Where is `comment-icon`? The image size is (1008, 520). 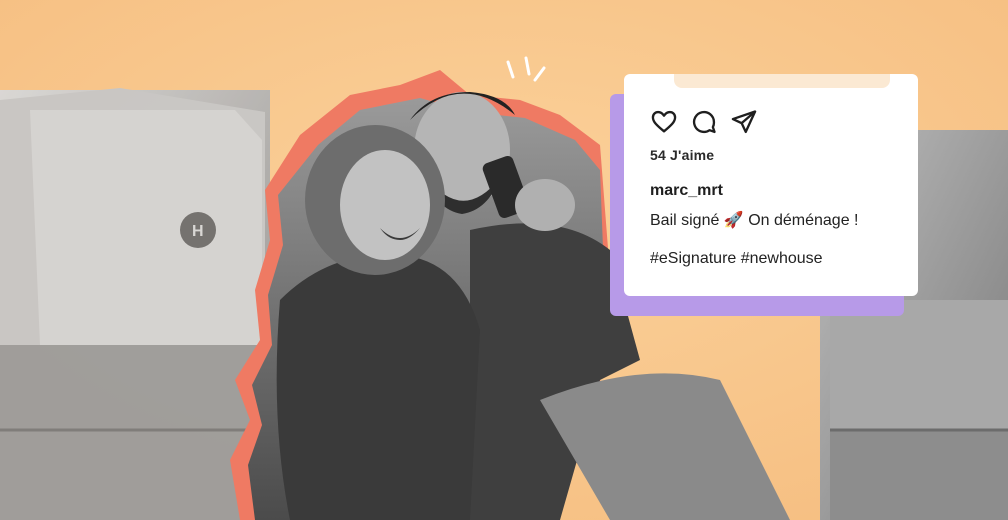
comment-icon is located at coordinates (704, 122).